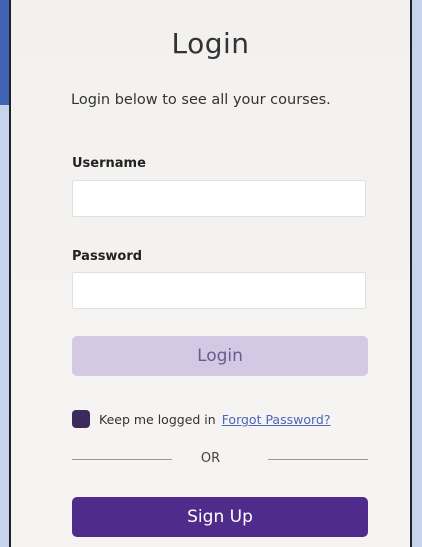 This screenshot has height=547, width=422. Describe the element at coordinates (219, 198) in the screenshot. I see `username-field` at that location.